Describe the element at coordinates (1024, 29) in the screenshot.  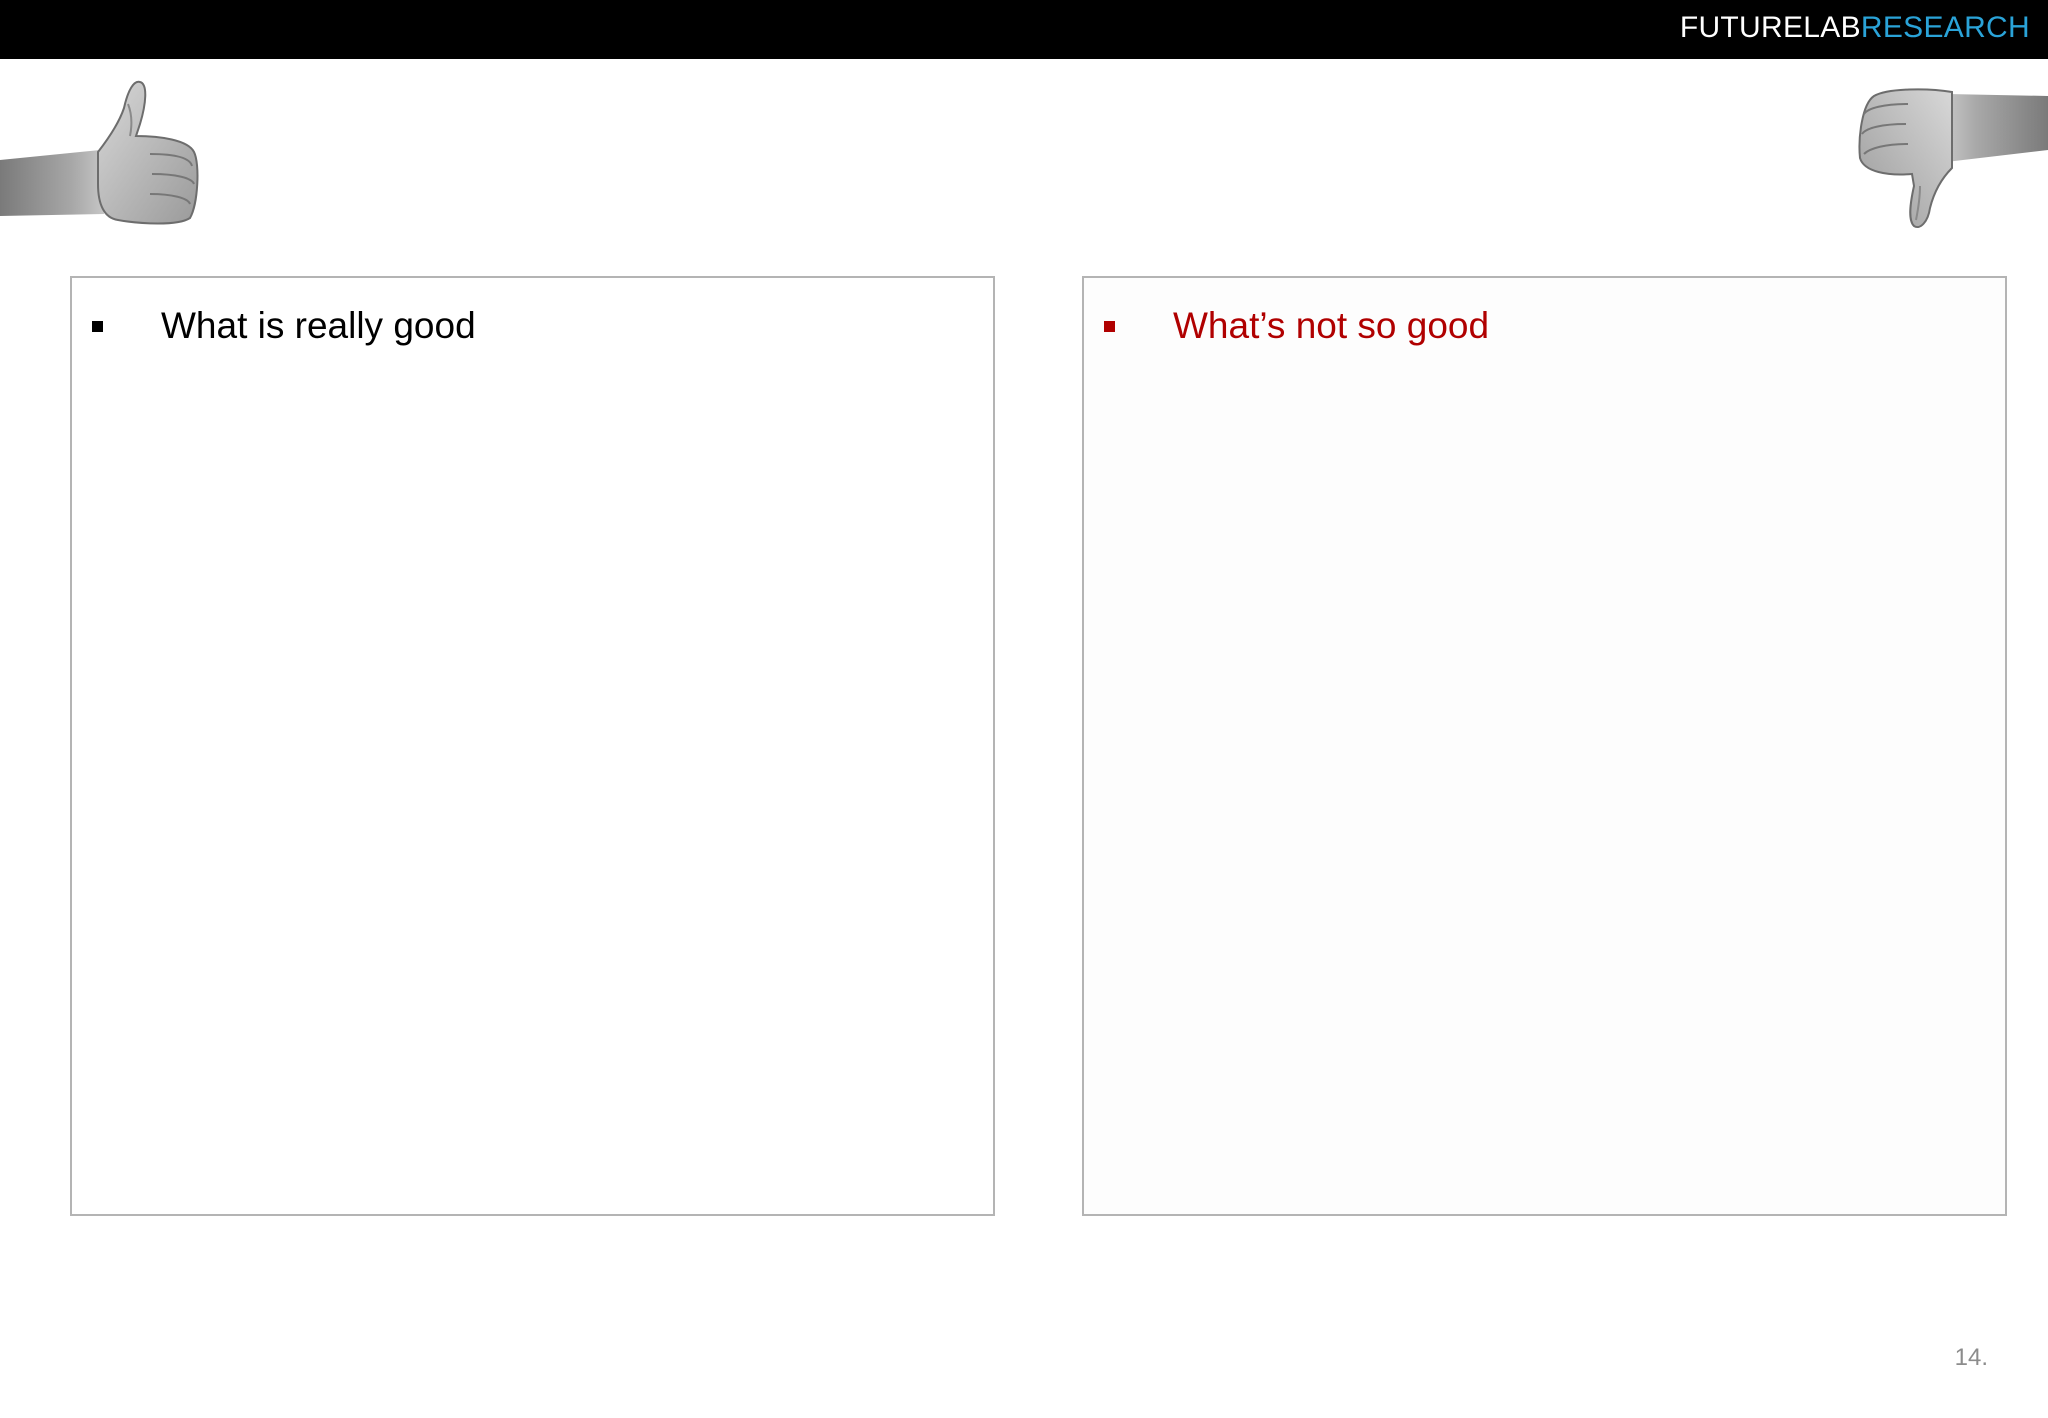
I see `header-bar: FUTURELABRESEARCH` at that location.